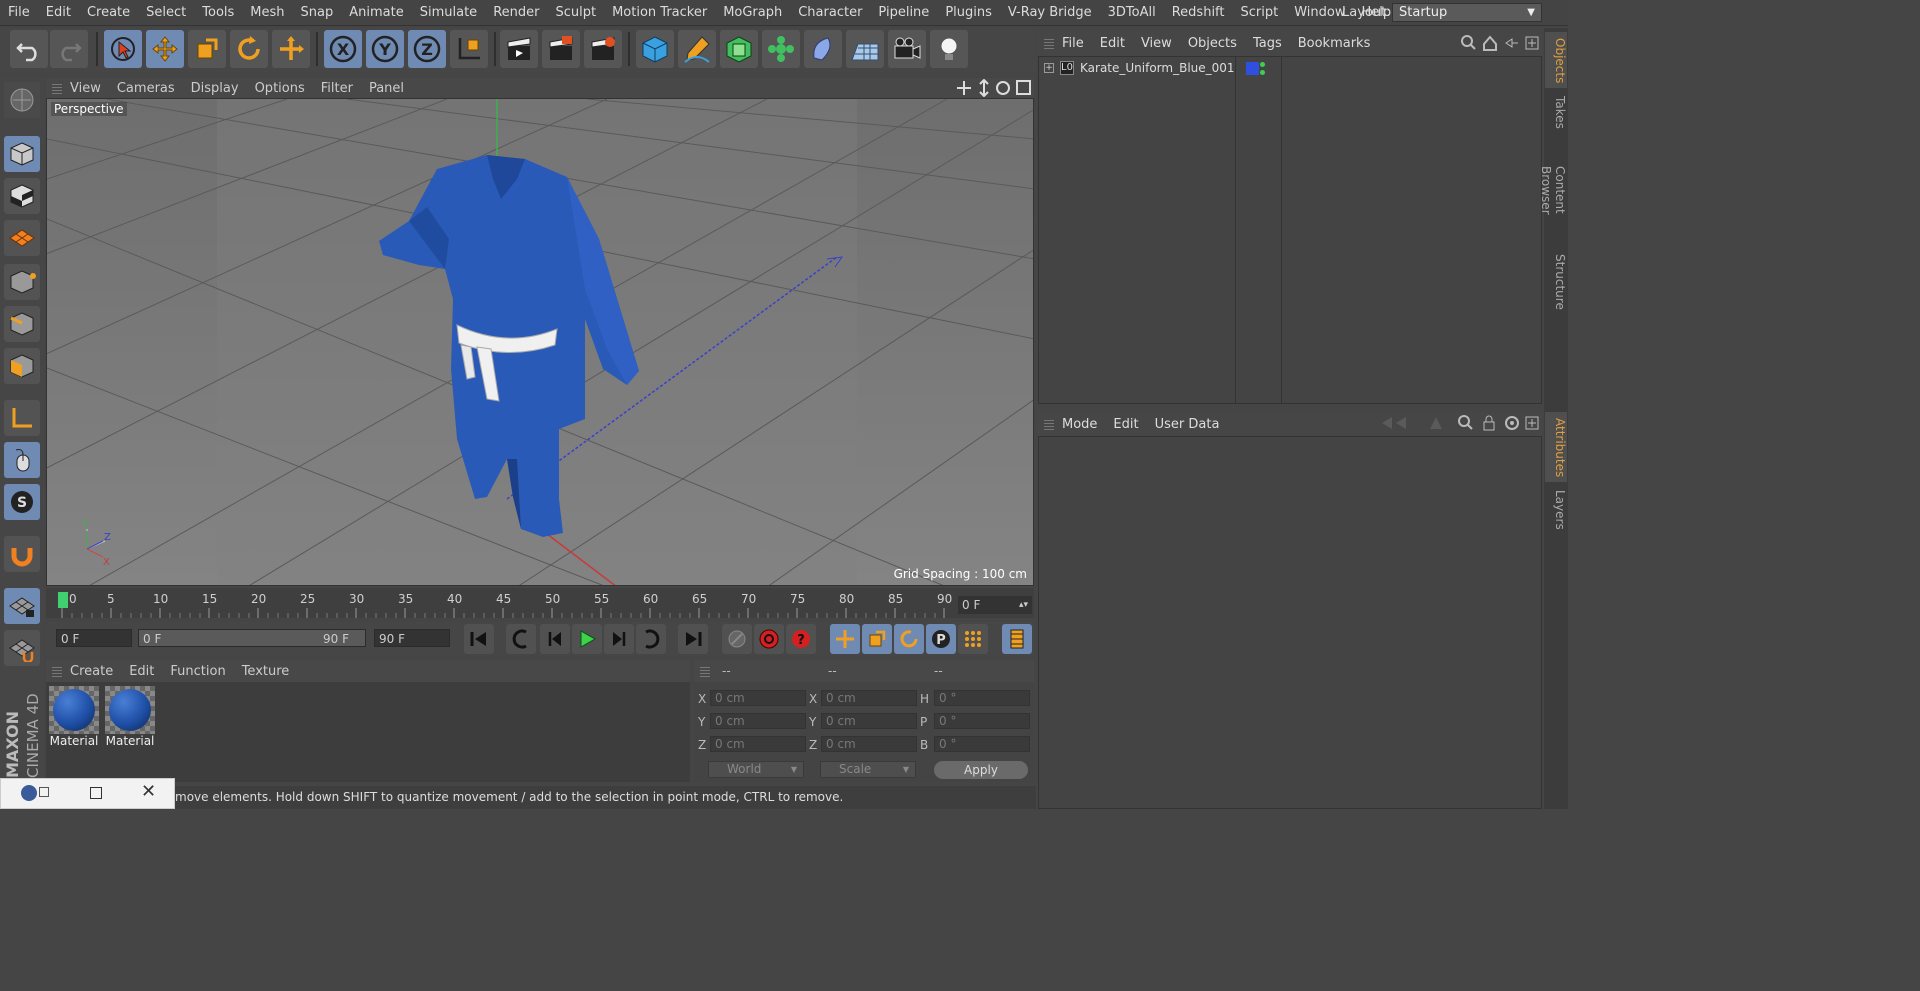 Image resolution: width=1920 pixels, height=991 pixels. I want to click on keyframe-selection-button: ?, so click(801, 639).